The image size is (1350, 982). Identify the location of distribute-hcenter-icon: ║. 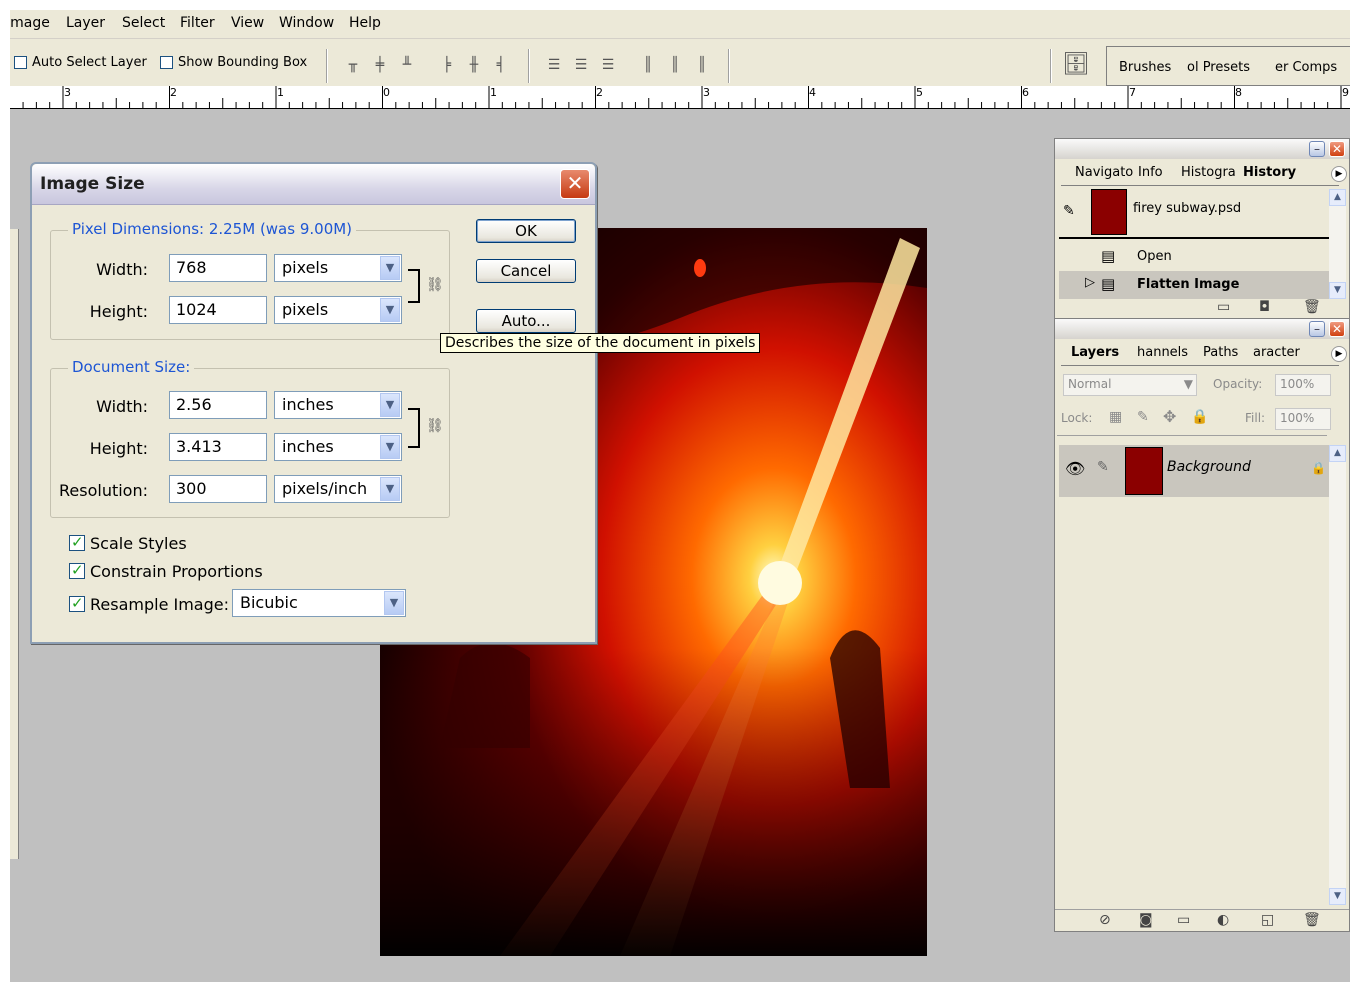
(675, 65).